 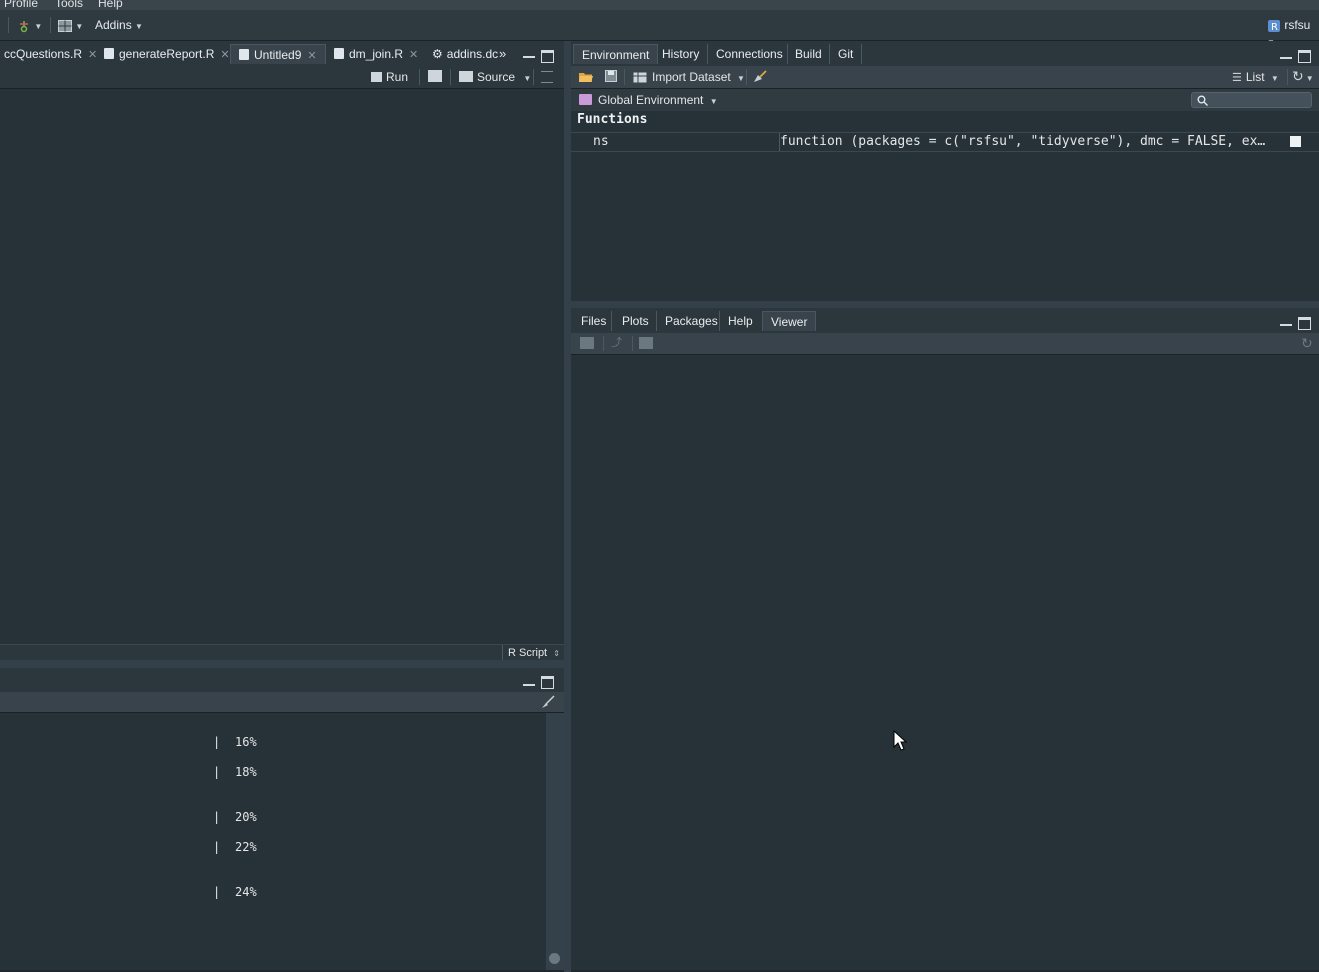 What do you see at coordinates (554, 958) in the screenshot?
I see `scroll-thumb` at bounding box center [554, 958].